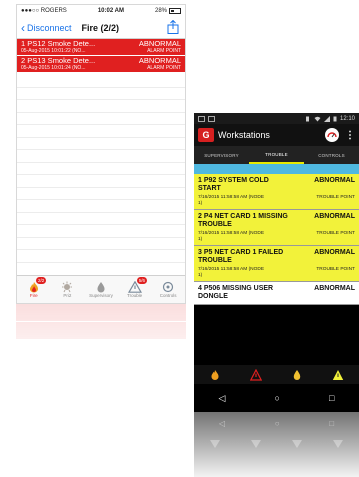  What do you see at coordinates (33, 295) in the screenshot?
I see `tab-label: Fire` at bounding box center [33, 295].